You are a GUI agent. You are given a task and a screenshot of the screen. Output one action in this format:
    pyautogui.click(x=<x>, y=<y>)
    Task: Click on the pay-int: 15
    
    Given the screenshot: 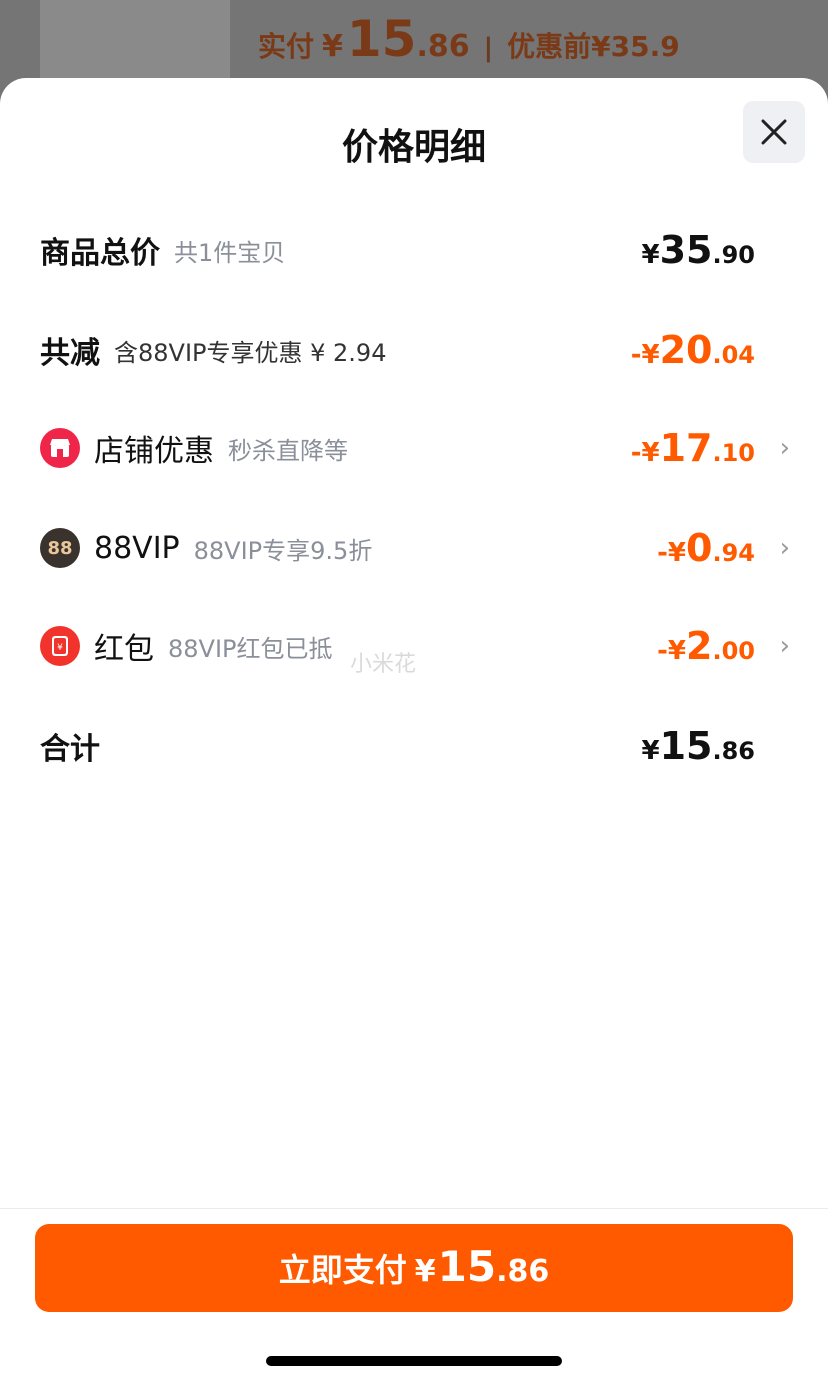 What is the action you would take?
    pyautogui.click(x=467, y=1266)
    